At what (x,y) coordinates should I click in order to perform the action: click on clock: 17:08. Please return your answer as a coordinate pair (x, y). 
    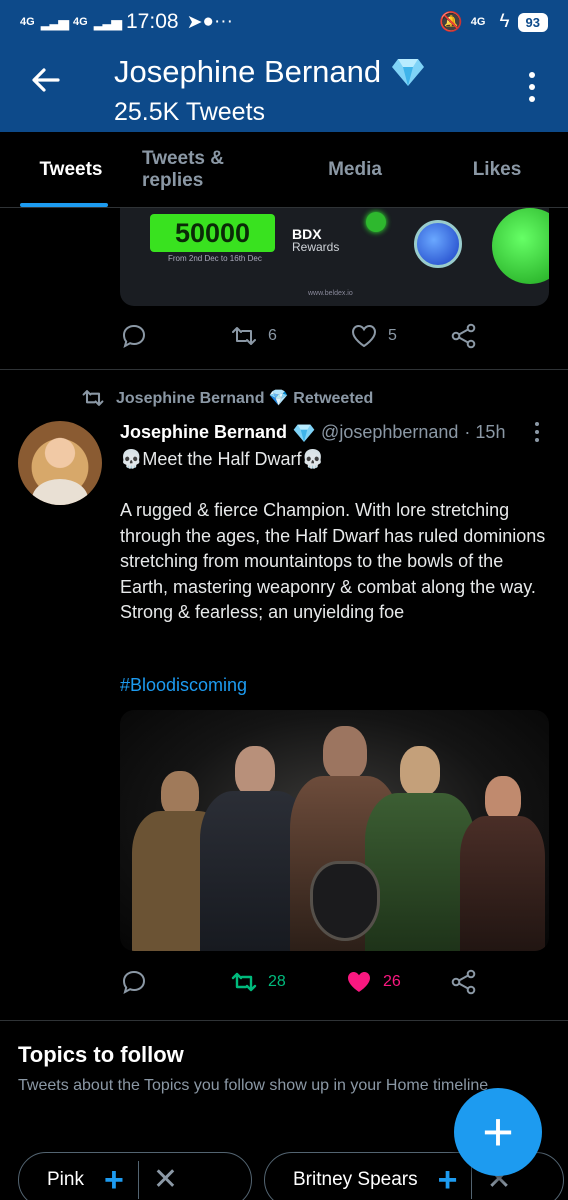
    Looking at the image, I should click on (152, 21).